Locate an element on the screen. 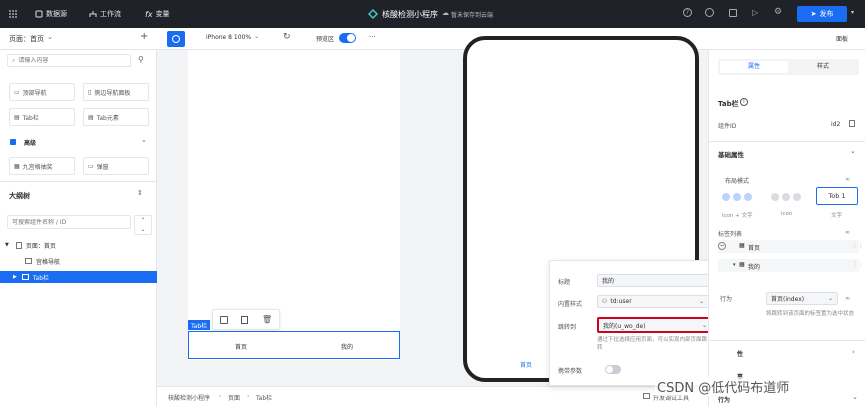 Image resolution: width=865 pixels, height=406 pixels. param-toggle is located at coordinates (613, 369).